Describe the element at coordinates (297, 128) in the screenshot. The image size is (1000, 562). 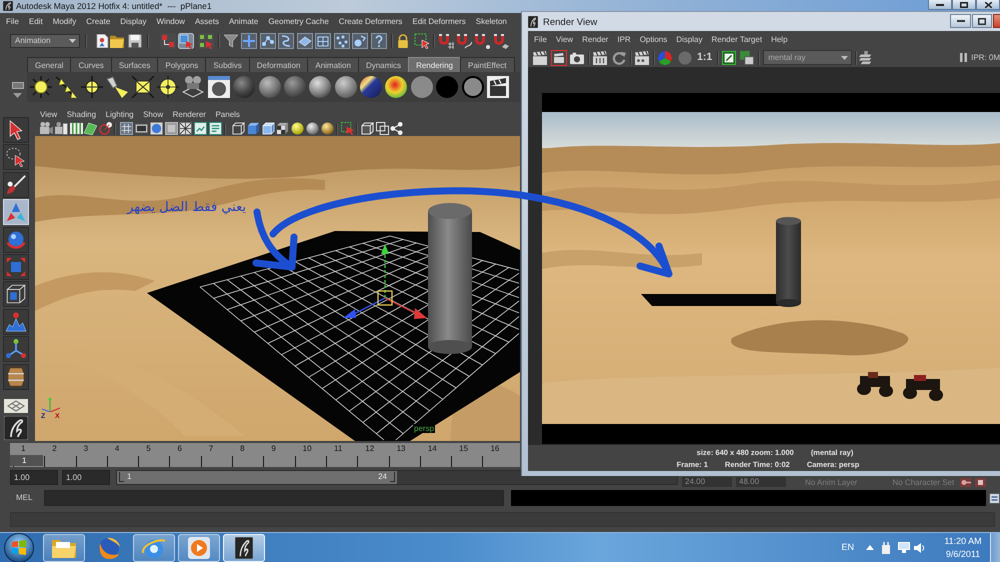
I see `lights-icon` at that location.